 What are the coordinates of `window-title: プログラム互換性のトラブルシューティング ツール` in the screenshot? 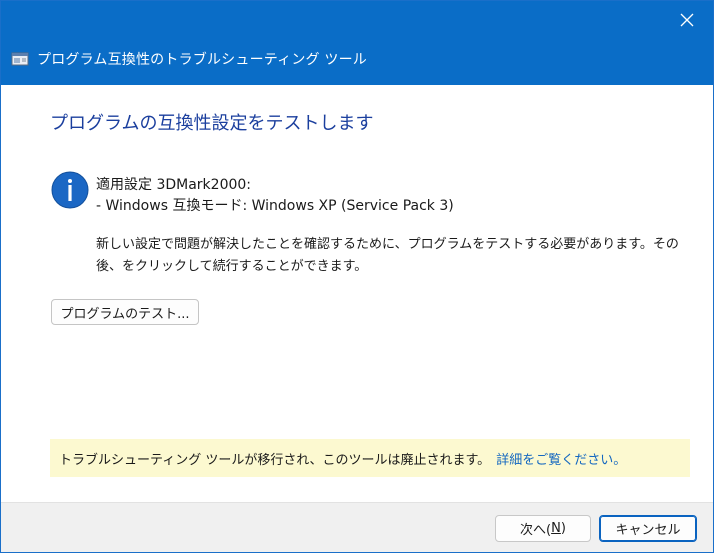 It's located at (202, 60).